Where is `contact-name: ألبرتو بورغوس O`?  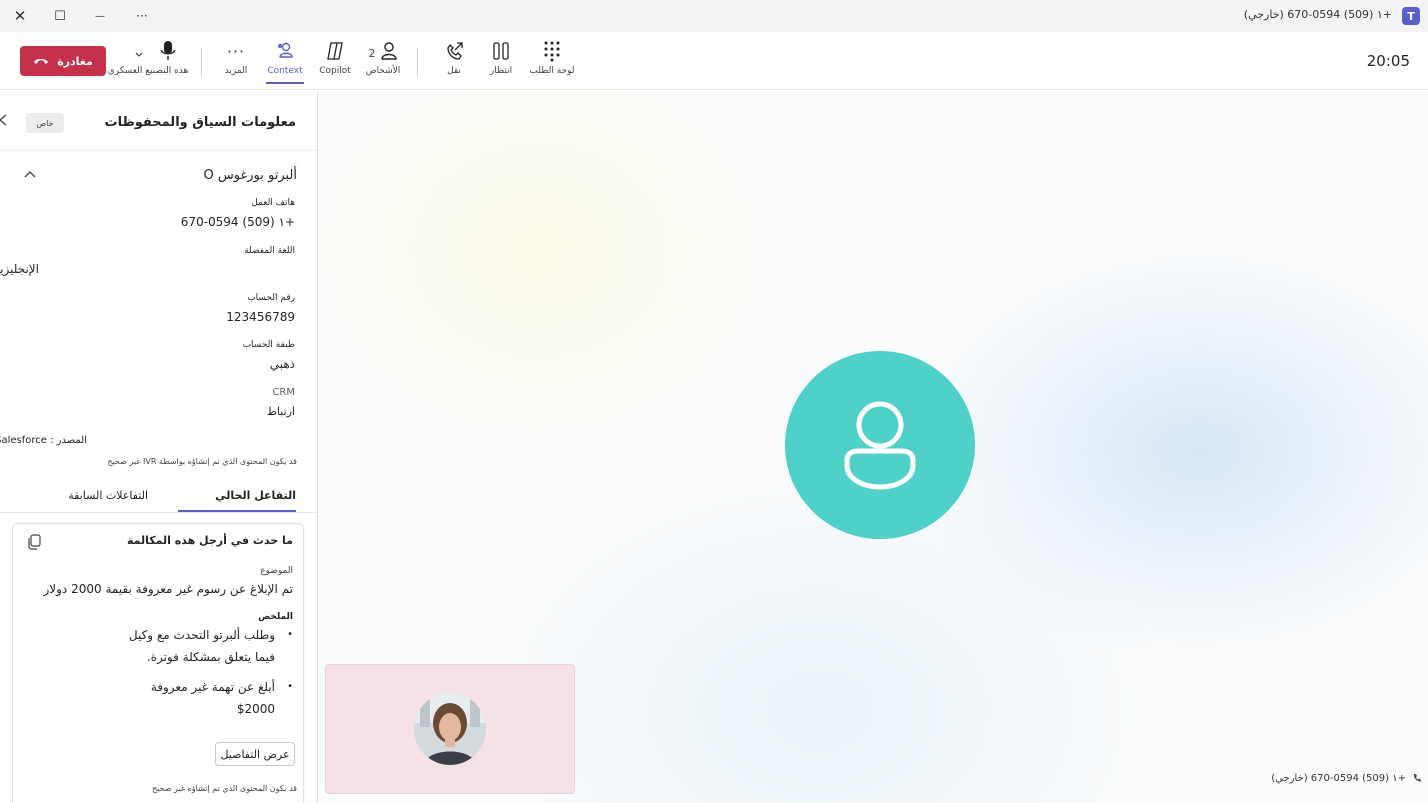 contact-name: ألبرتو بورغوس O is located at coordinates (250, 175).